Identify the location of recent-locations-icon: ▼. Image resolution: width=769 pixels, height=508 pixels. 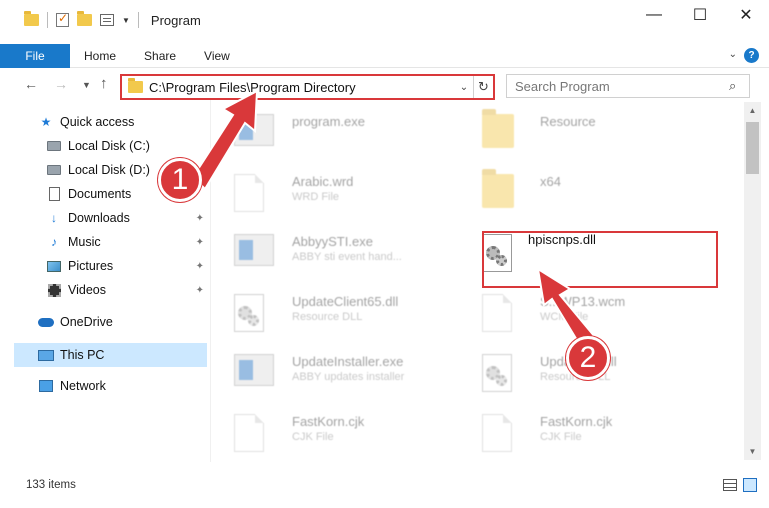
(86, 85).